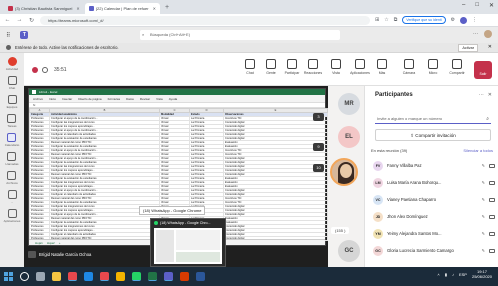 The image size is (498, 286). Describe the element at coordinates (463, 5) in the screenshot. I see `minimize-button: –` at that location.